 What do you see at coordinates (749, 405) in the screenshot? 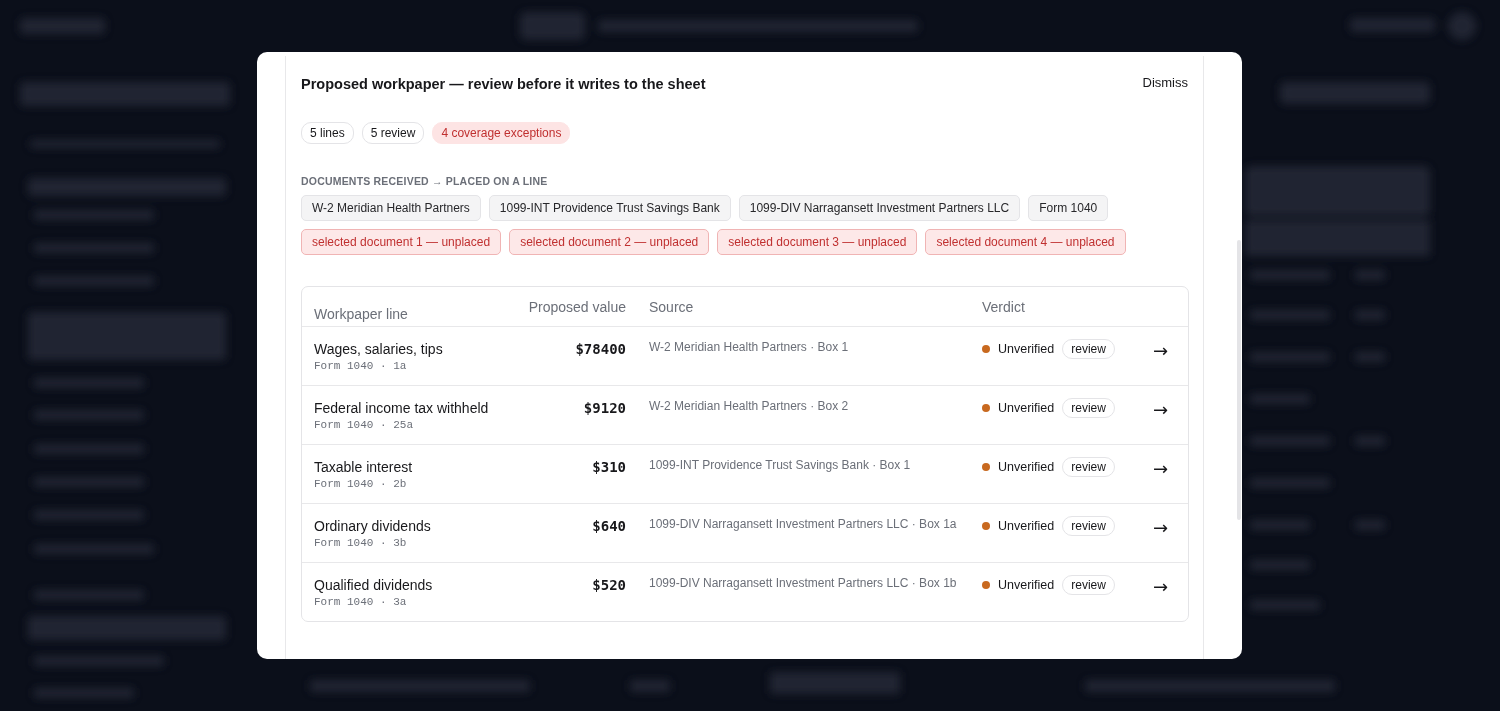
I see `source-text: W-2 Meridian Health Partners · Box 2` at bounding box center [749, 405].